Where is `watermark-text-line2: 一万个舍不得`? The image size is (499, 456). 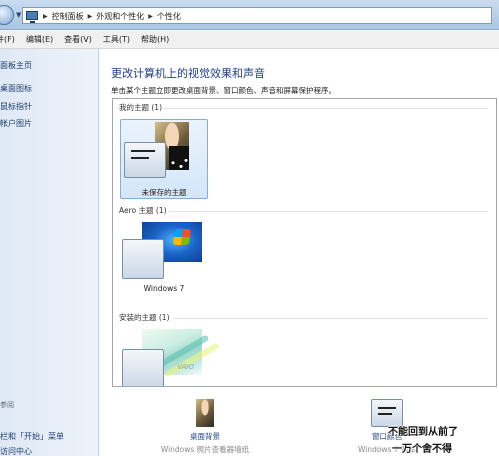 watermark-text-line2: 一万个舍不得 is located at coordinates (422, 449).